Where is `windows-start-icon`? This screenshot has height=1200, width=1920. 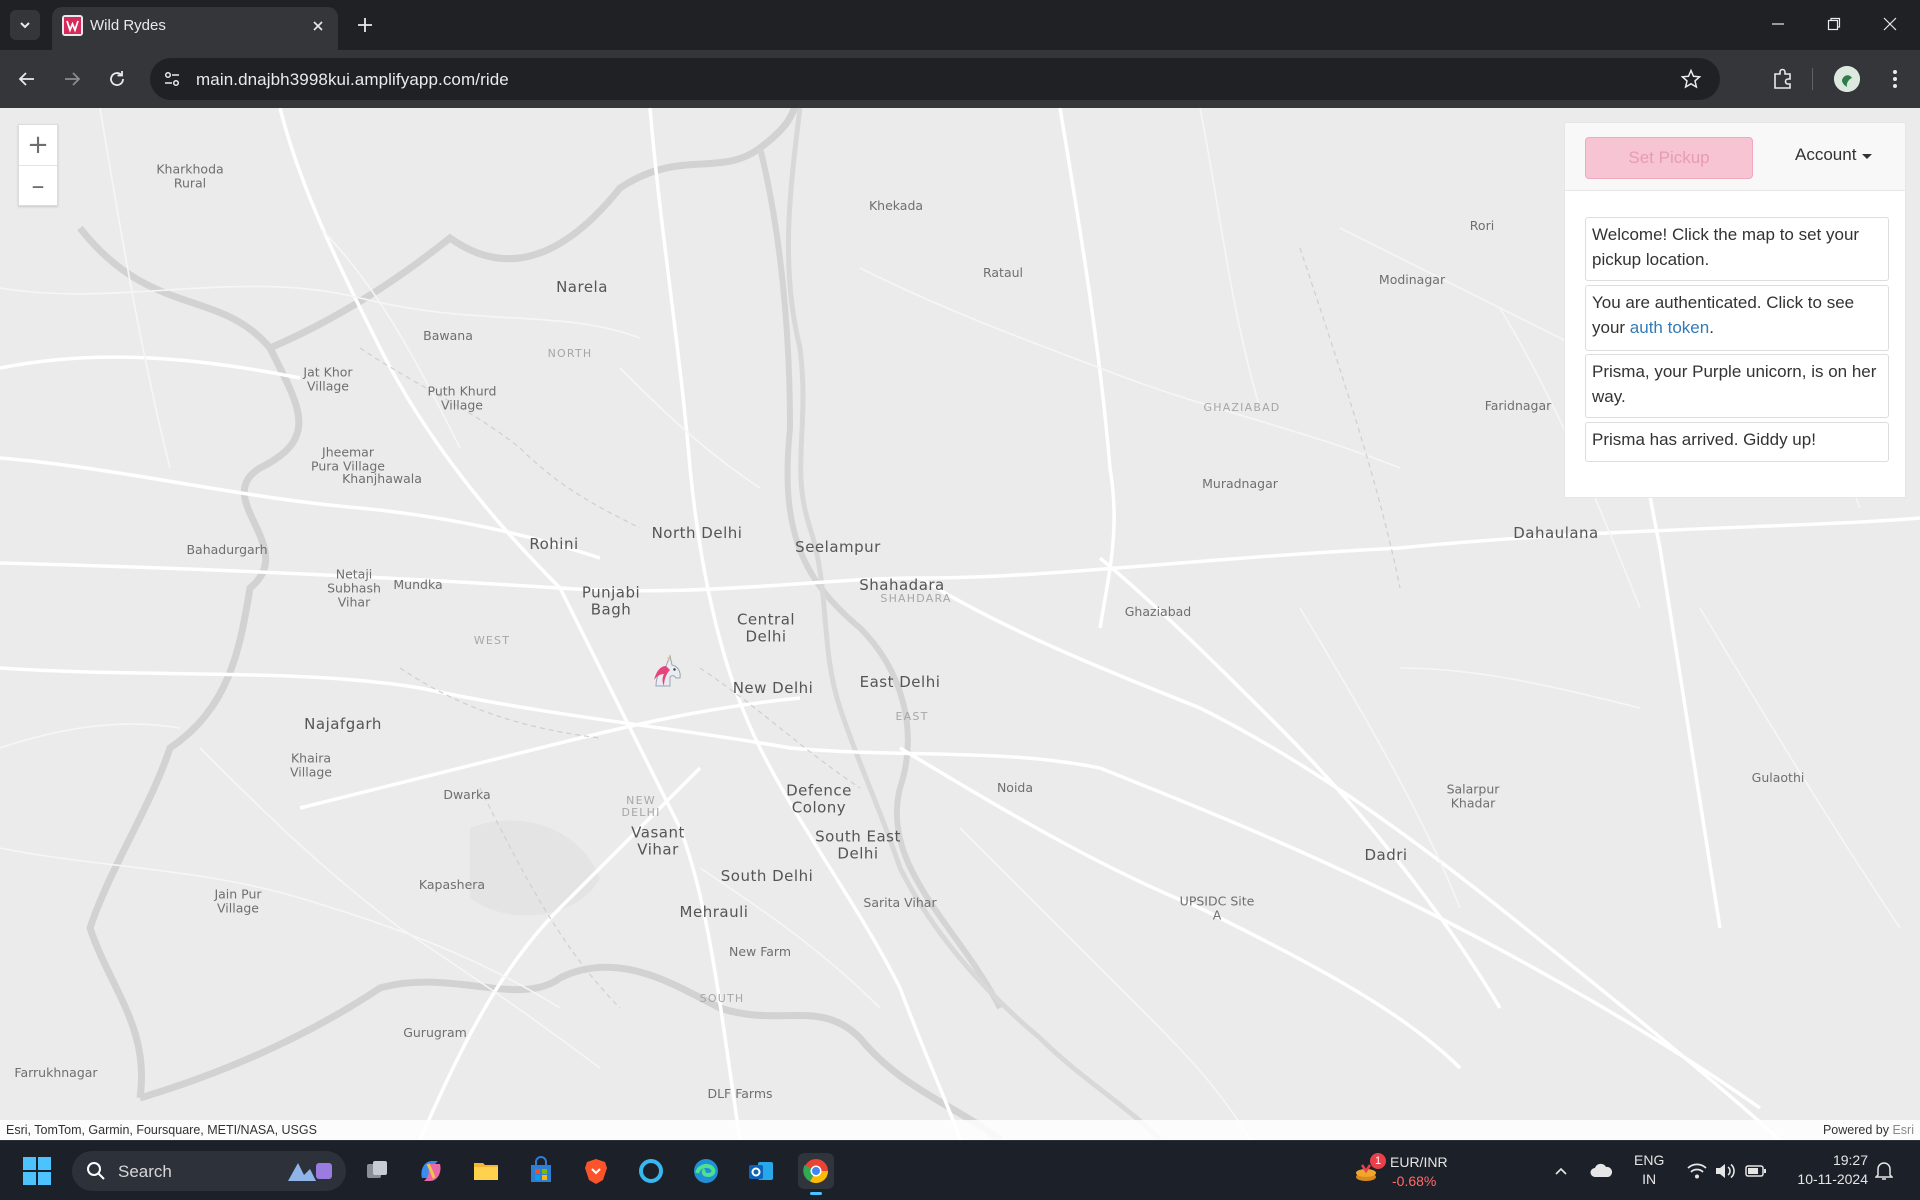 windows-start-icon is located at coordinates (37, 1171).